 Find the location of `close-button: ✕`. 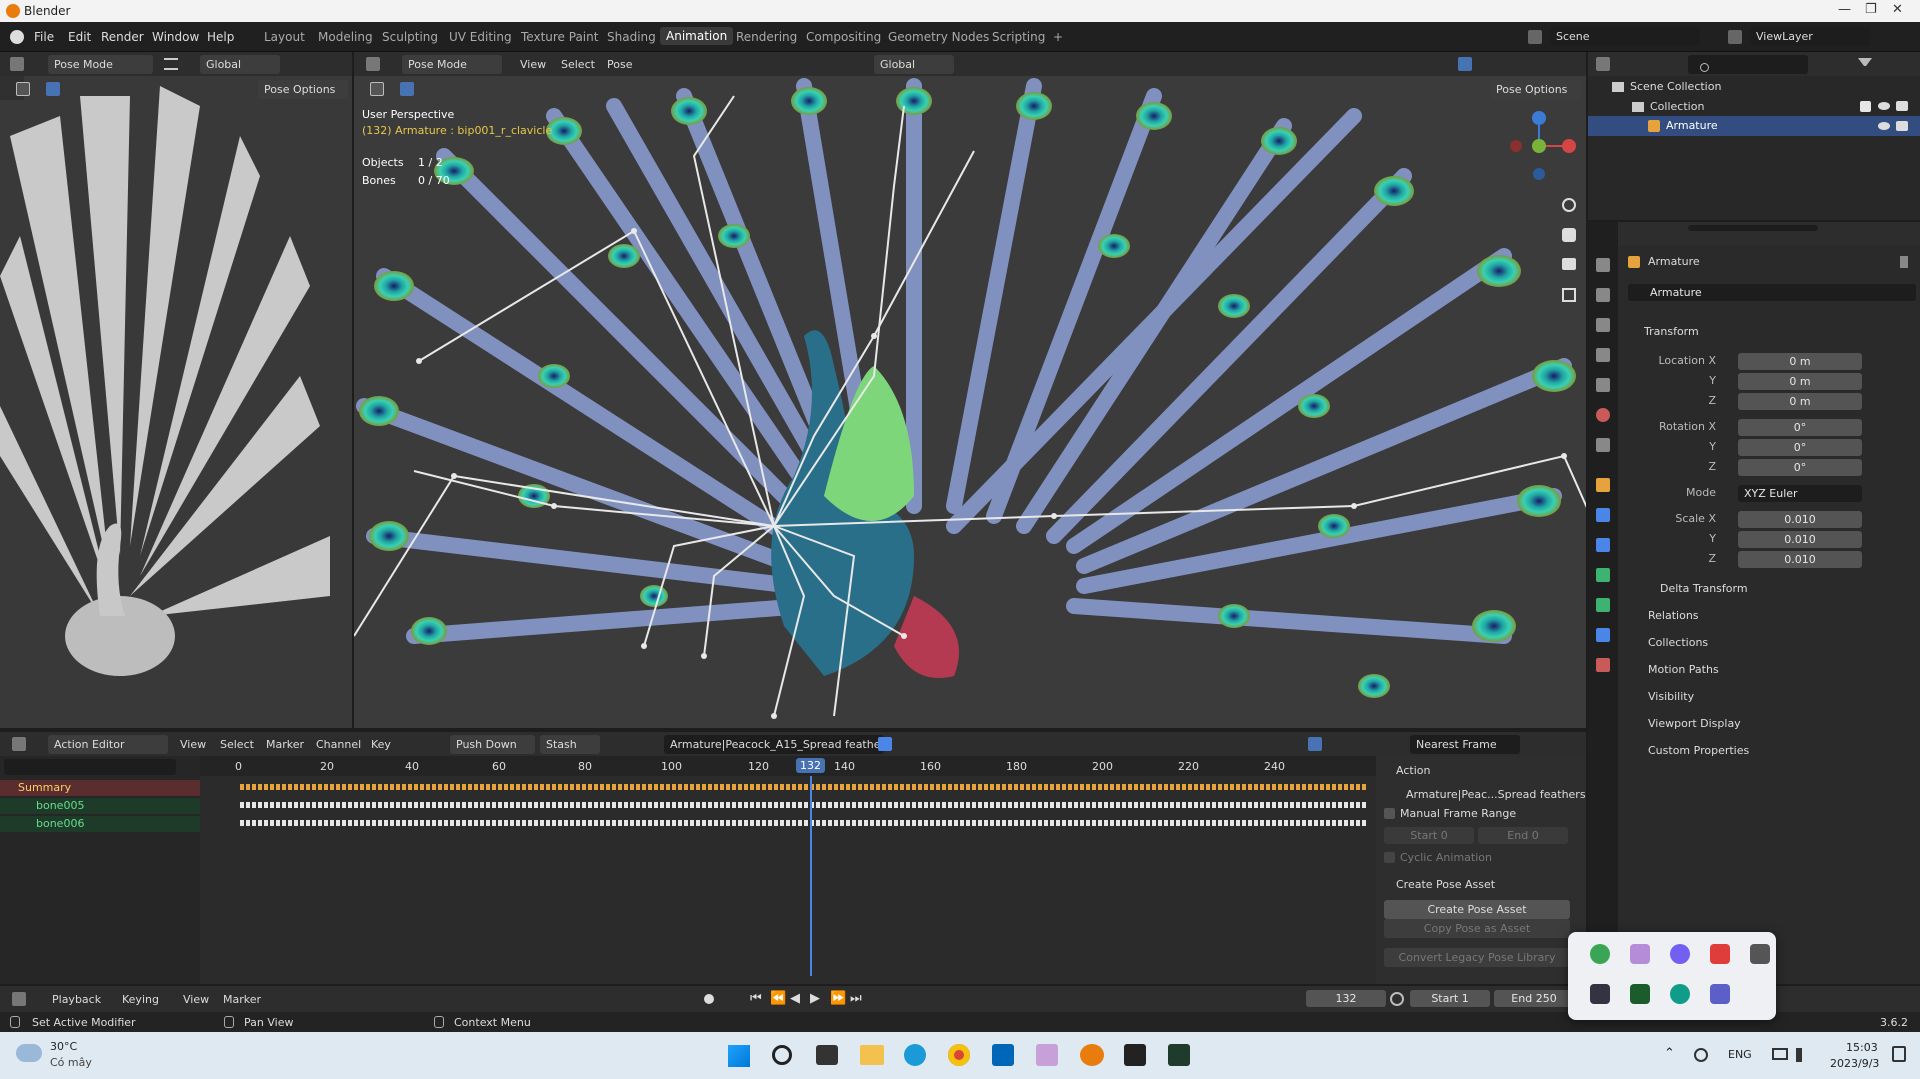

close-button: ✕ is located at coordinates (1897, 9).